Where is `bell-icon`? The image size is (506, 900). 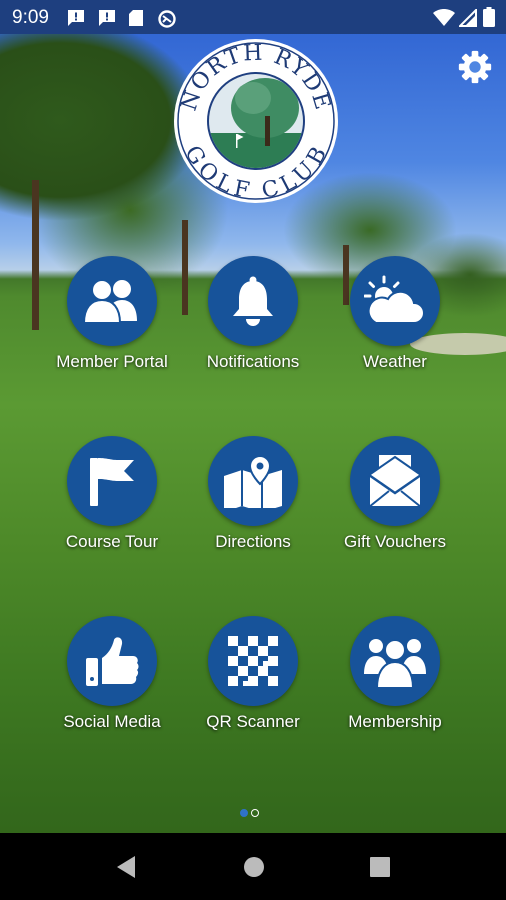 bell-icon is located at coordinates (253, 301).